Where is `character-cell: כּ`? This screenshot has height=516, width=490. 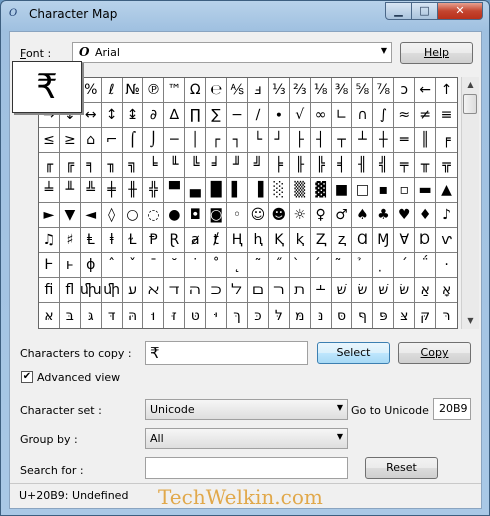
character-cell: כּ is located at coordinates (258, 315).